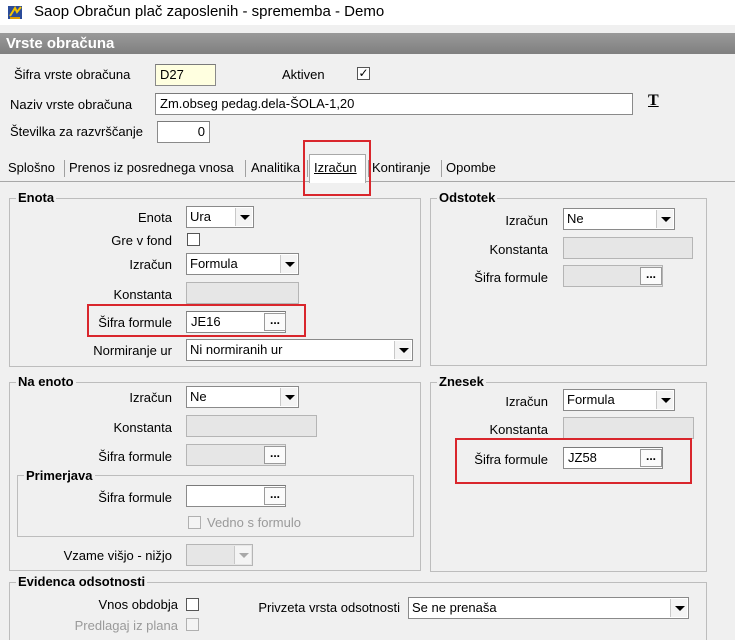 The height and width of the screenshot is (640, 735). I want to click on odstotek-konstanta-label: Konstanta, so click(518, 249).